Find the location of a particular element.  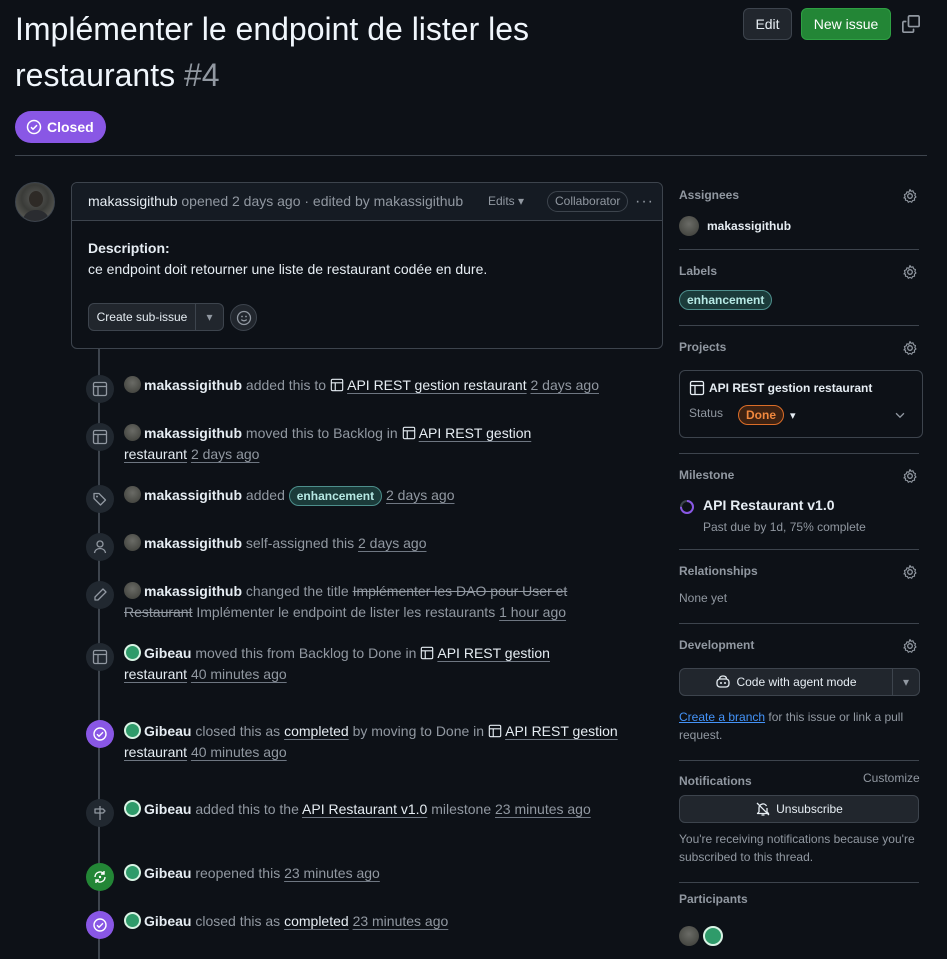

milestone-title: Milestone is located at coordinates (706, 475).